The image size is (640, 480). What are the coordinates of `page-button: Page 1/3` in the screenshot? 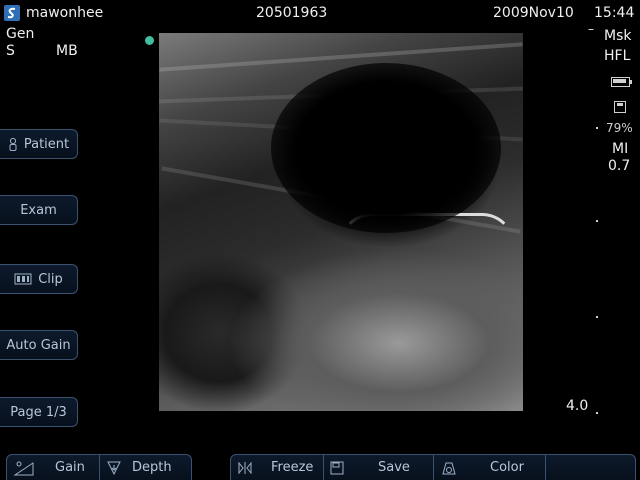 It's located at (39, 412).